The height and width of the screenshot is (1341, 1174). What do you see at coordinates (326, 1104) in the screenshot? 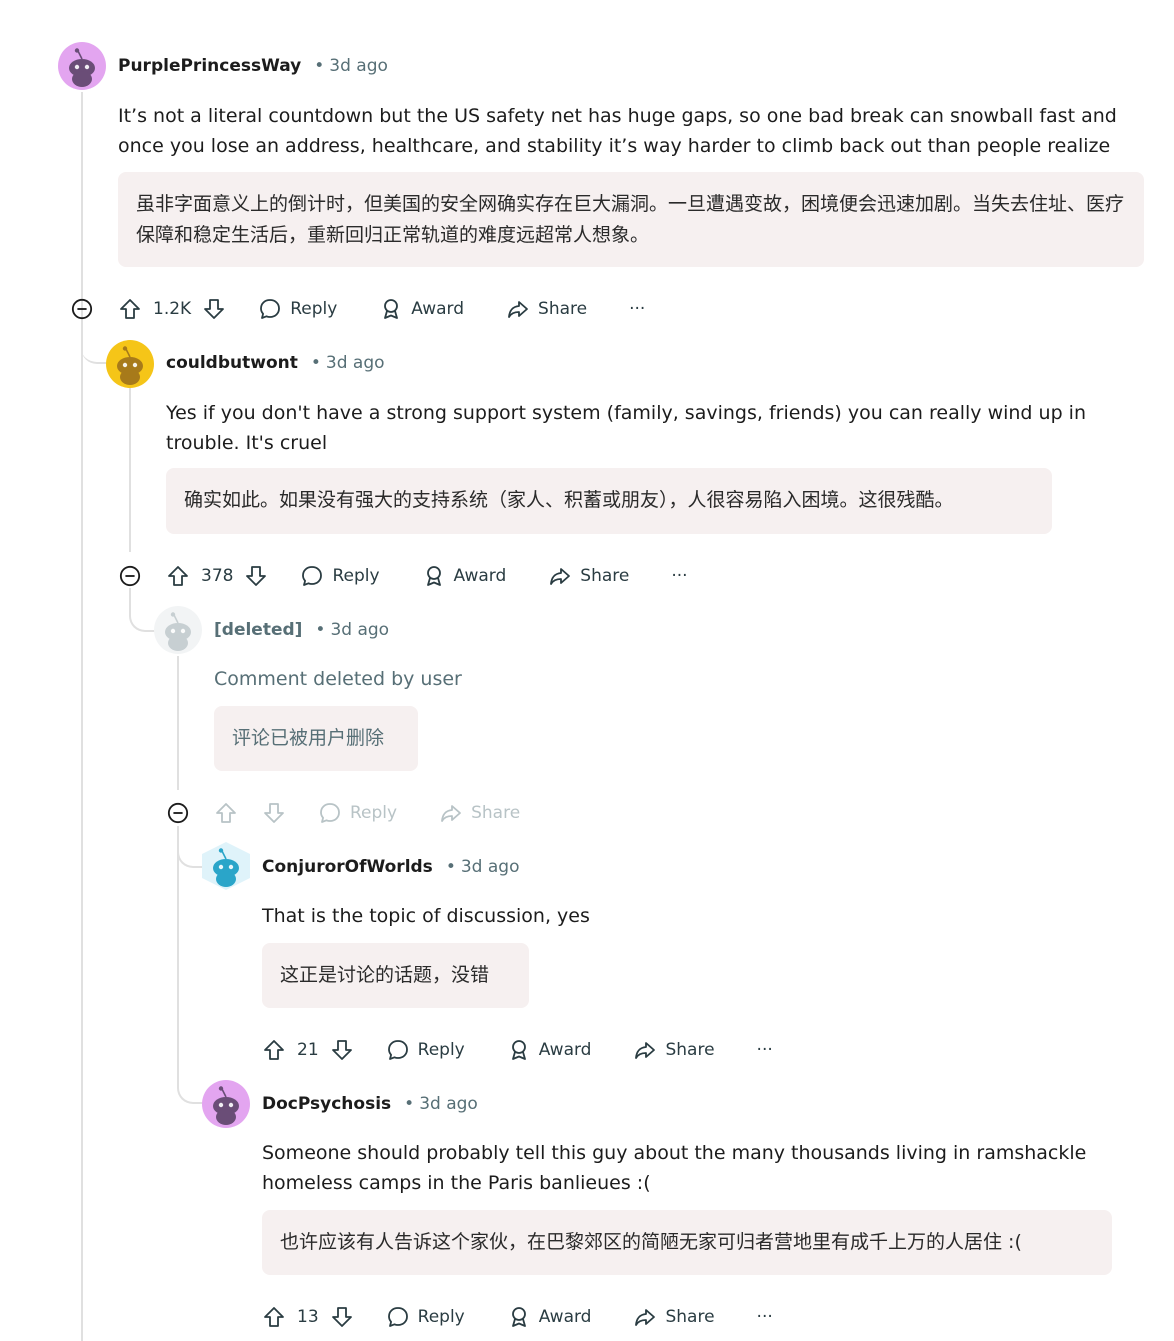
I see `author-name: DocPsychosis` at bounding box center [326, 1104].